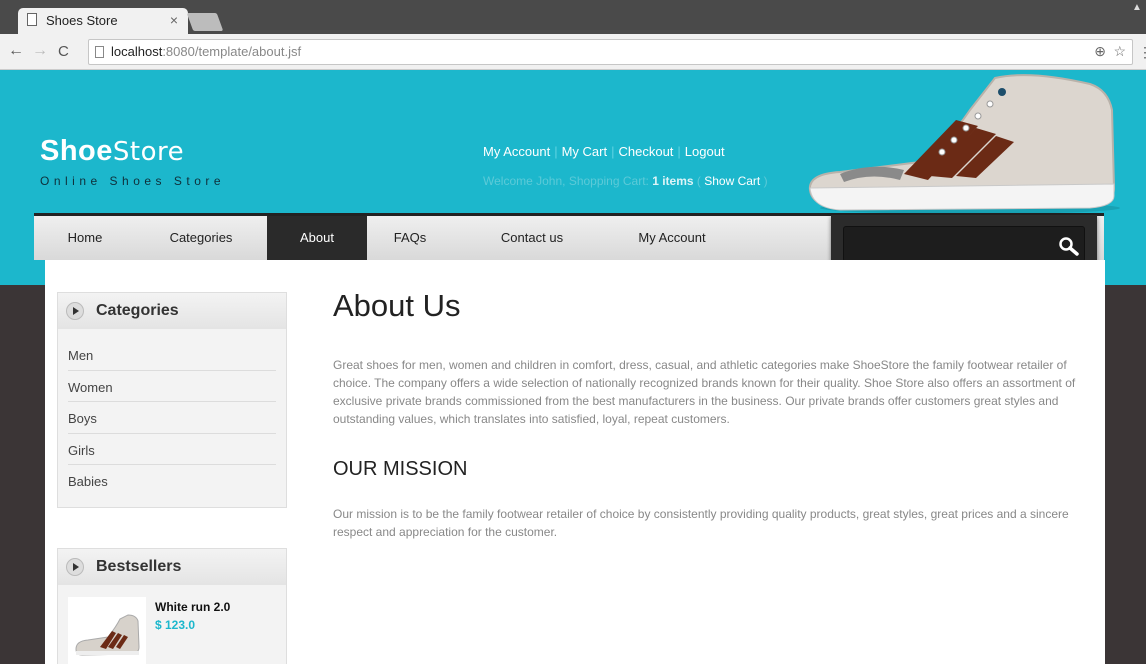 This screenshot has height=664, width=1146. What do you see at coordinates (1138, 10) in the screenshot?
I see `window-control-icon: ▲` at bounding box center [1138, 10].